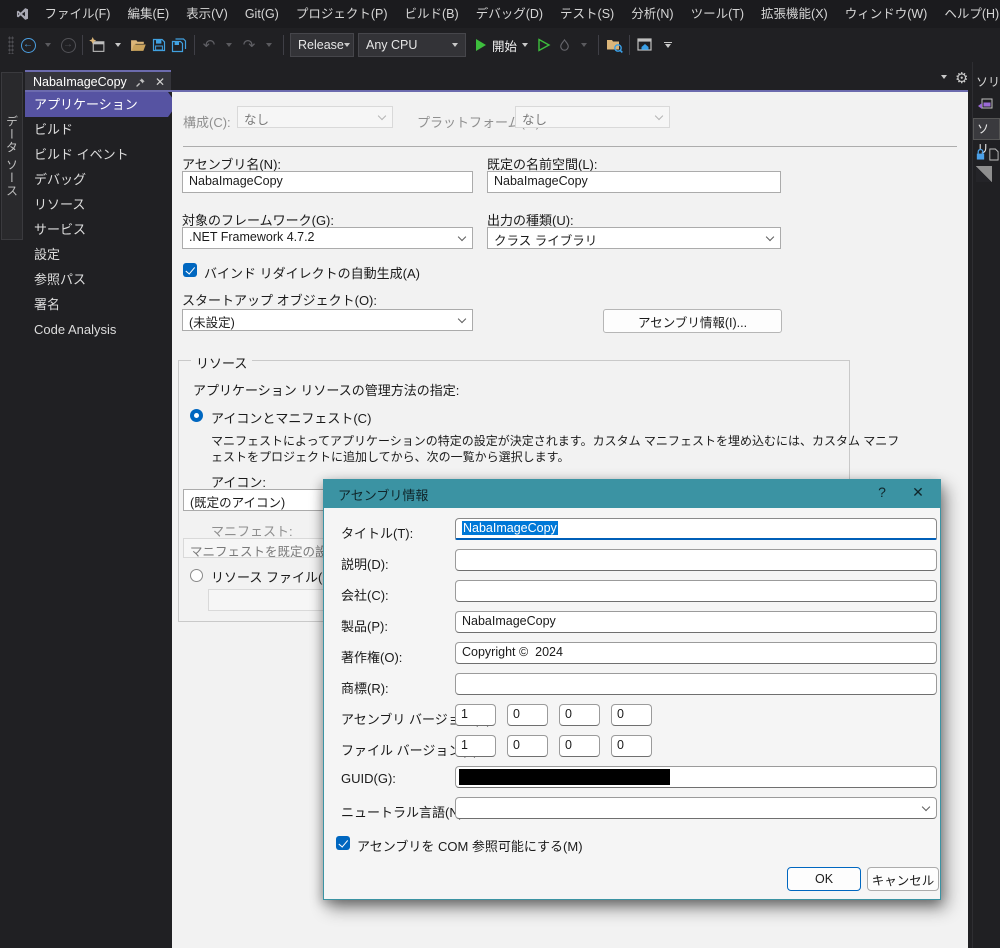 The width and height of the screenshot is (1000, 948). I want to click on resource-file-radio, so click(196, 575).